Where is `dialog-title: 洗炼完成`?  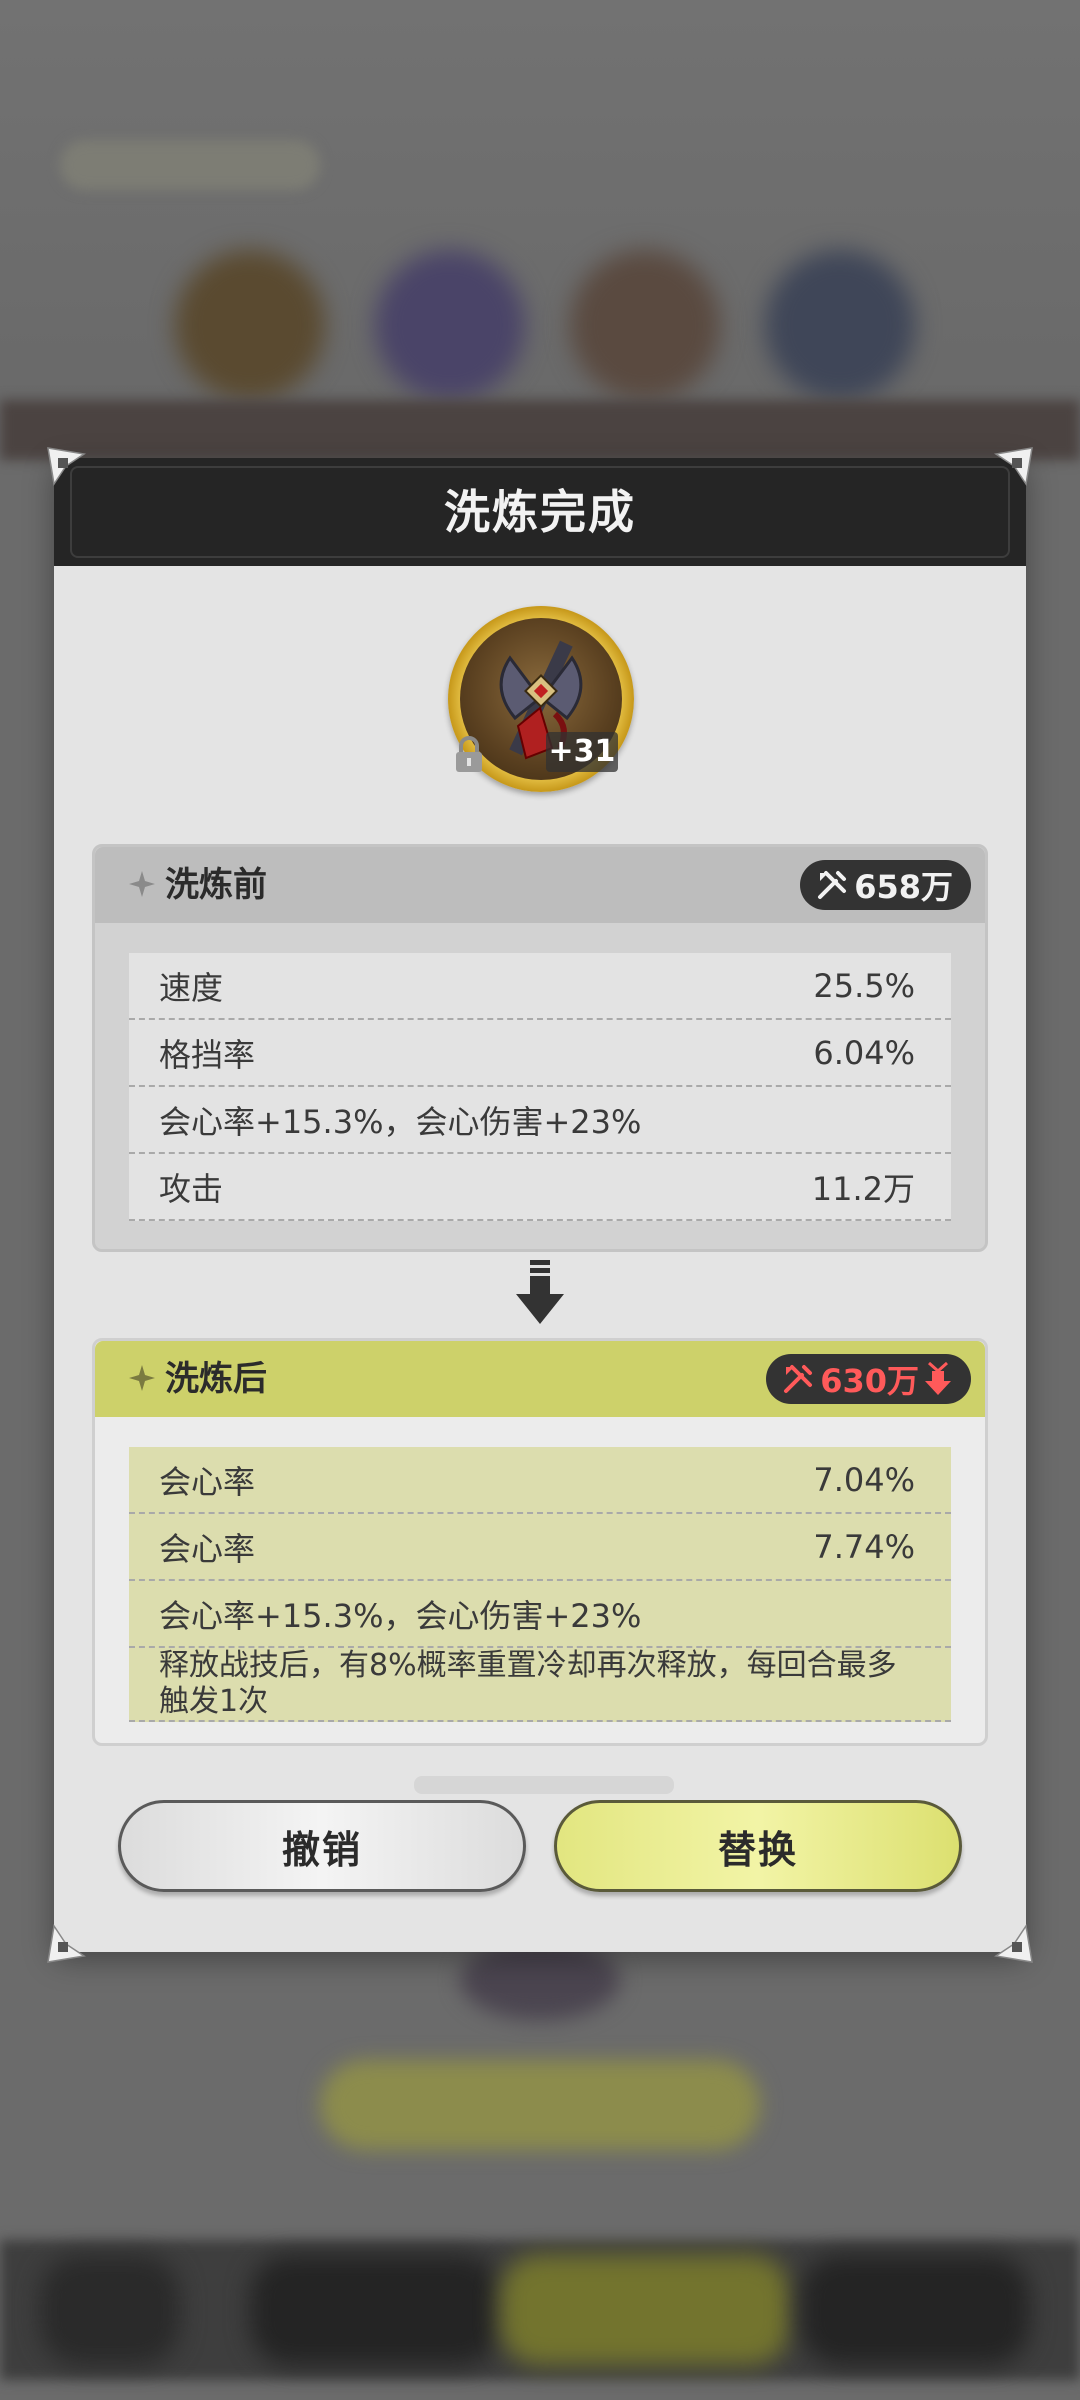
dialog-title: 洗炼完成 is located at coordinates (540, 512).